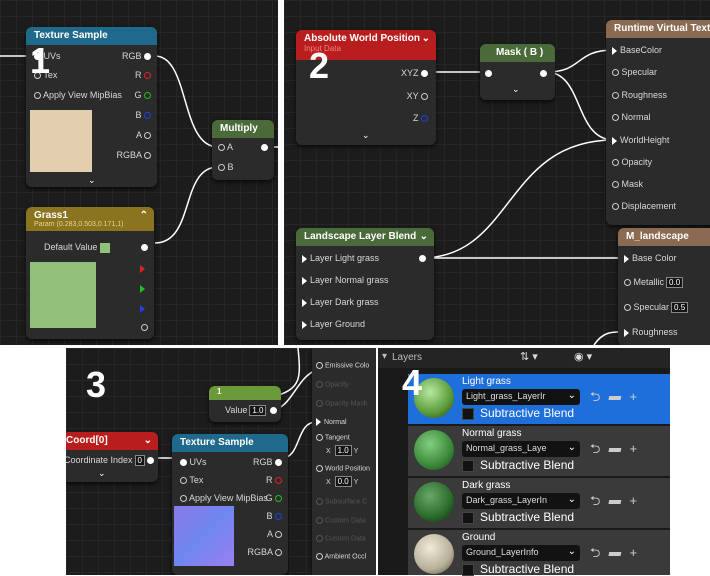 The height and width of the screenshot is (576, 710). Describe the element at coordinates (634, 72) in the screenshot. I see `pin-specular: Specular` at that location.